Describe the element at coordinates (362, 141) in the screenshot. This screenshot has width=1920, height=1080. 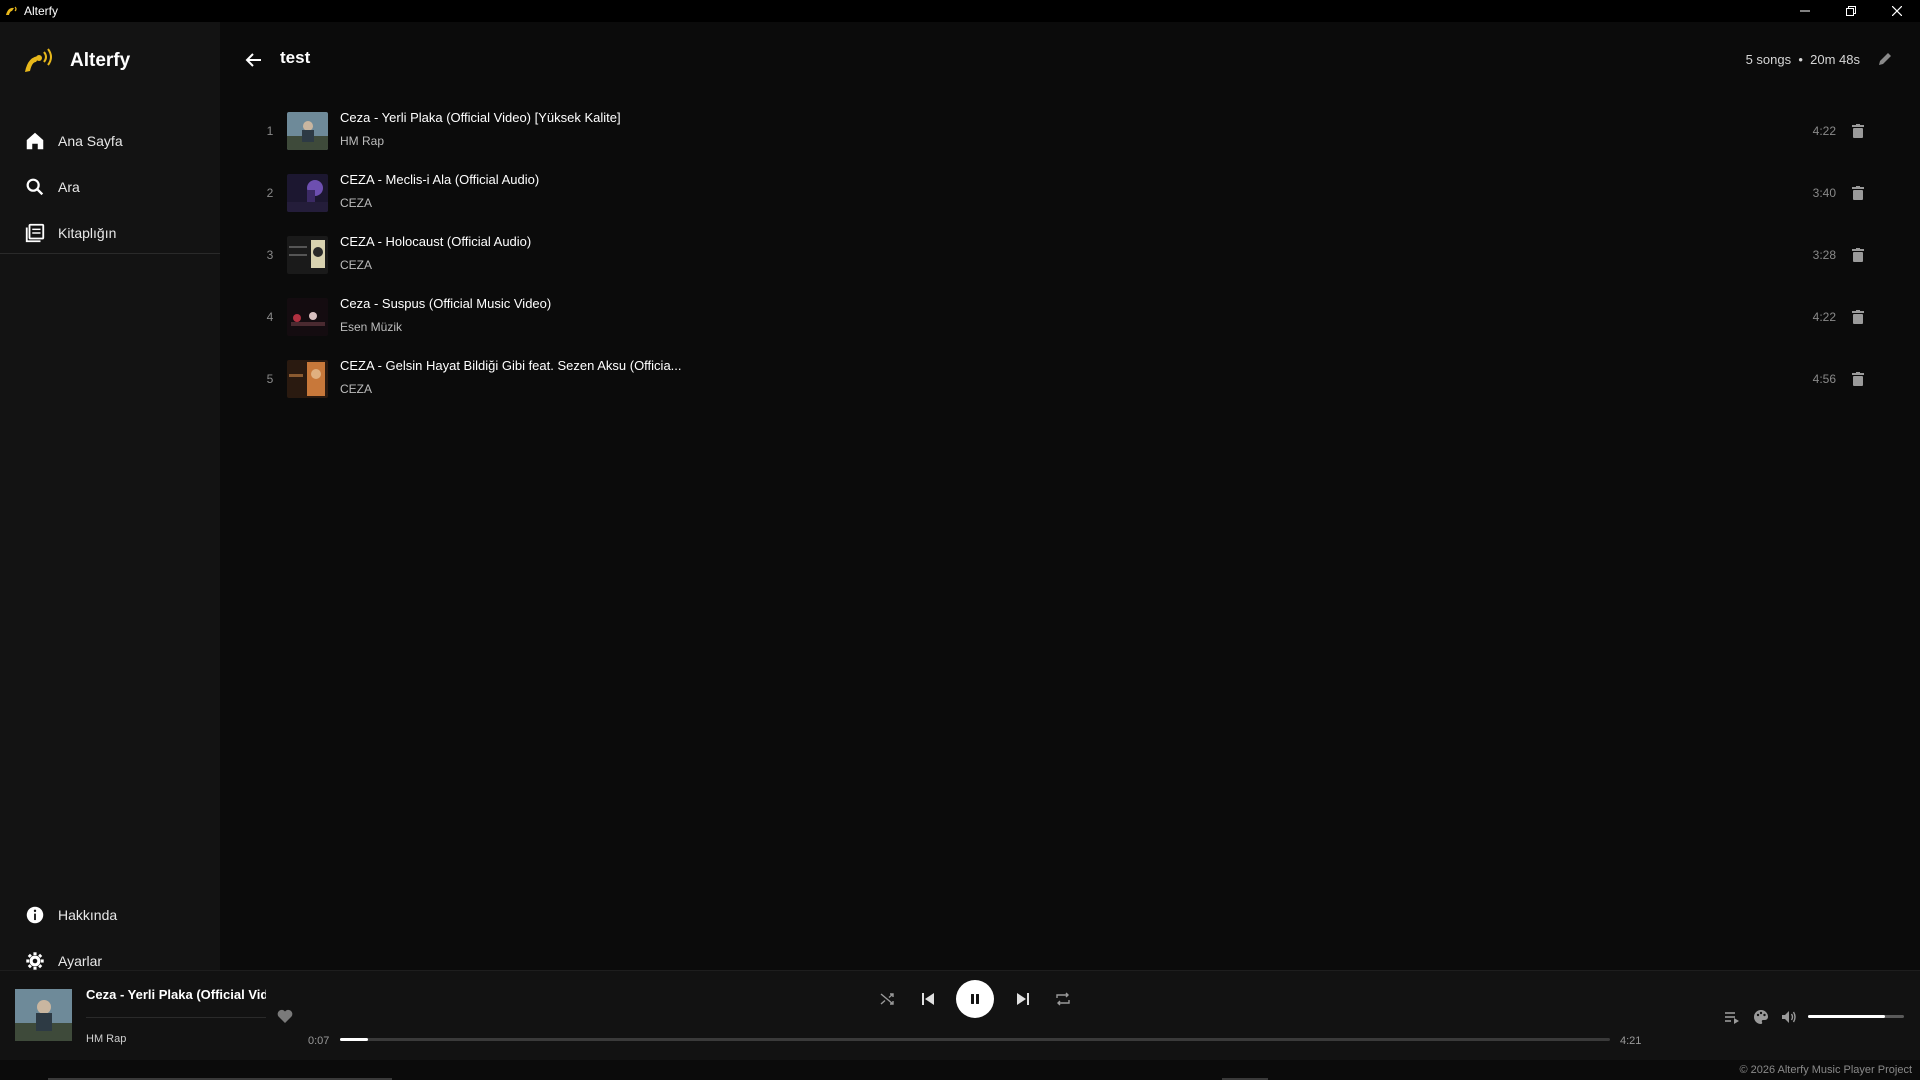
I see `track-artist: HM Rap` at that location.